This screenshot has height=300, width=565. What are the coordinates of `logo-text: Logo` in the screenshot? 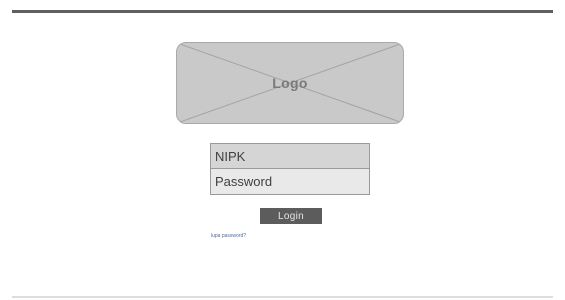 It's located at (290, 83).